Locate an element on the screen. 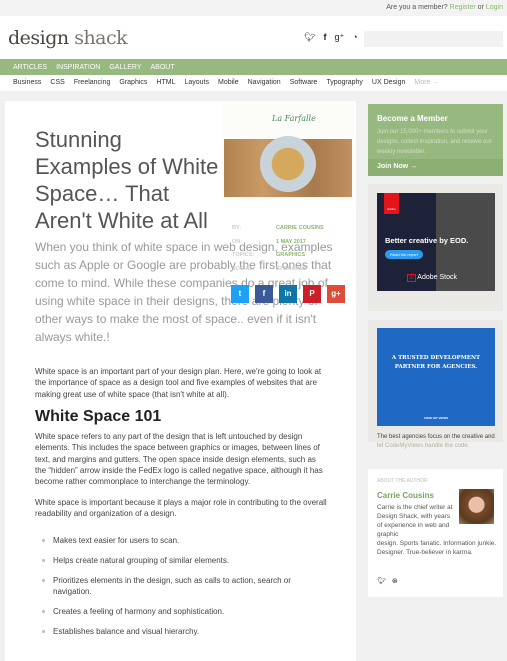 This screenshot has width=507, height=661. site-logo: design shack is located at coordinates (68, 38).